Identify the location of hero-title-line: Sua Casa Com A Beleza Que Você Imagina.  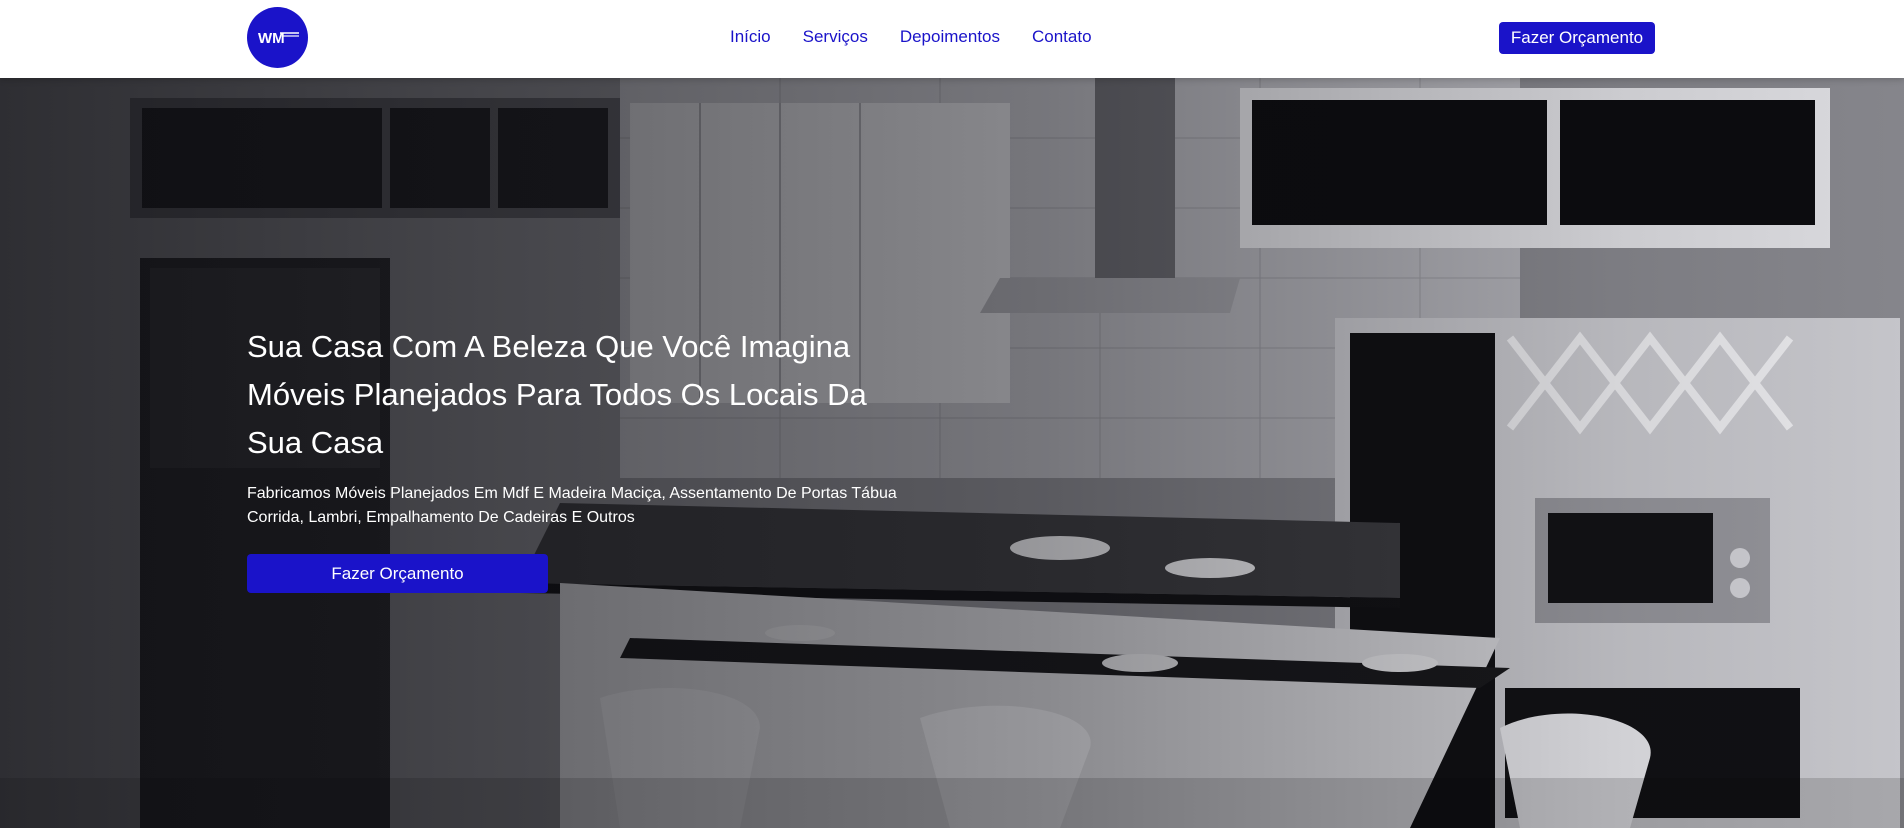
(549, 346).